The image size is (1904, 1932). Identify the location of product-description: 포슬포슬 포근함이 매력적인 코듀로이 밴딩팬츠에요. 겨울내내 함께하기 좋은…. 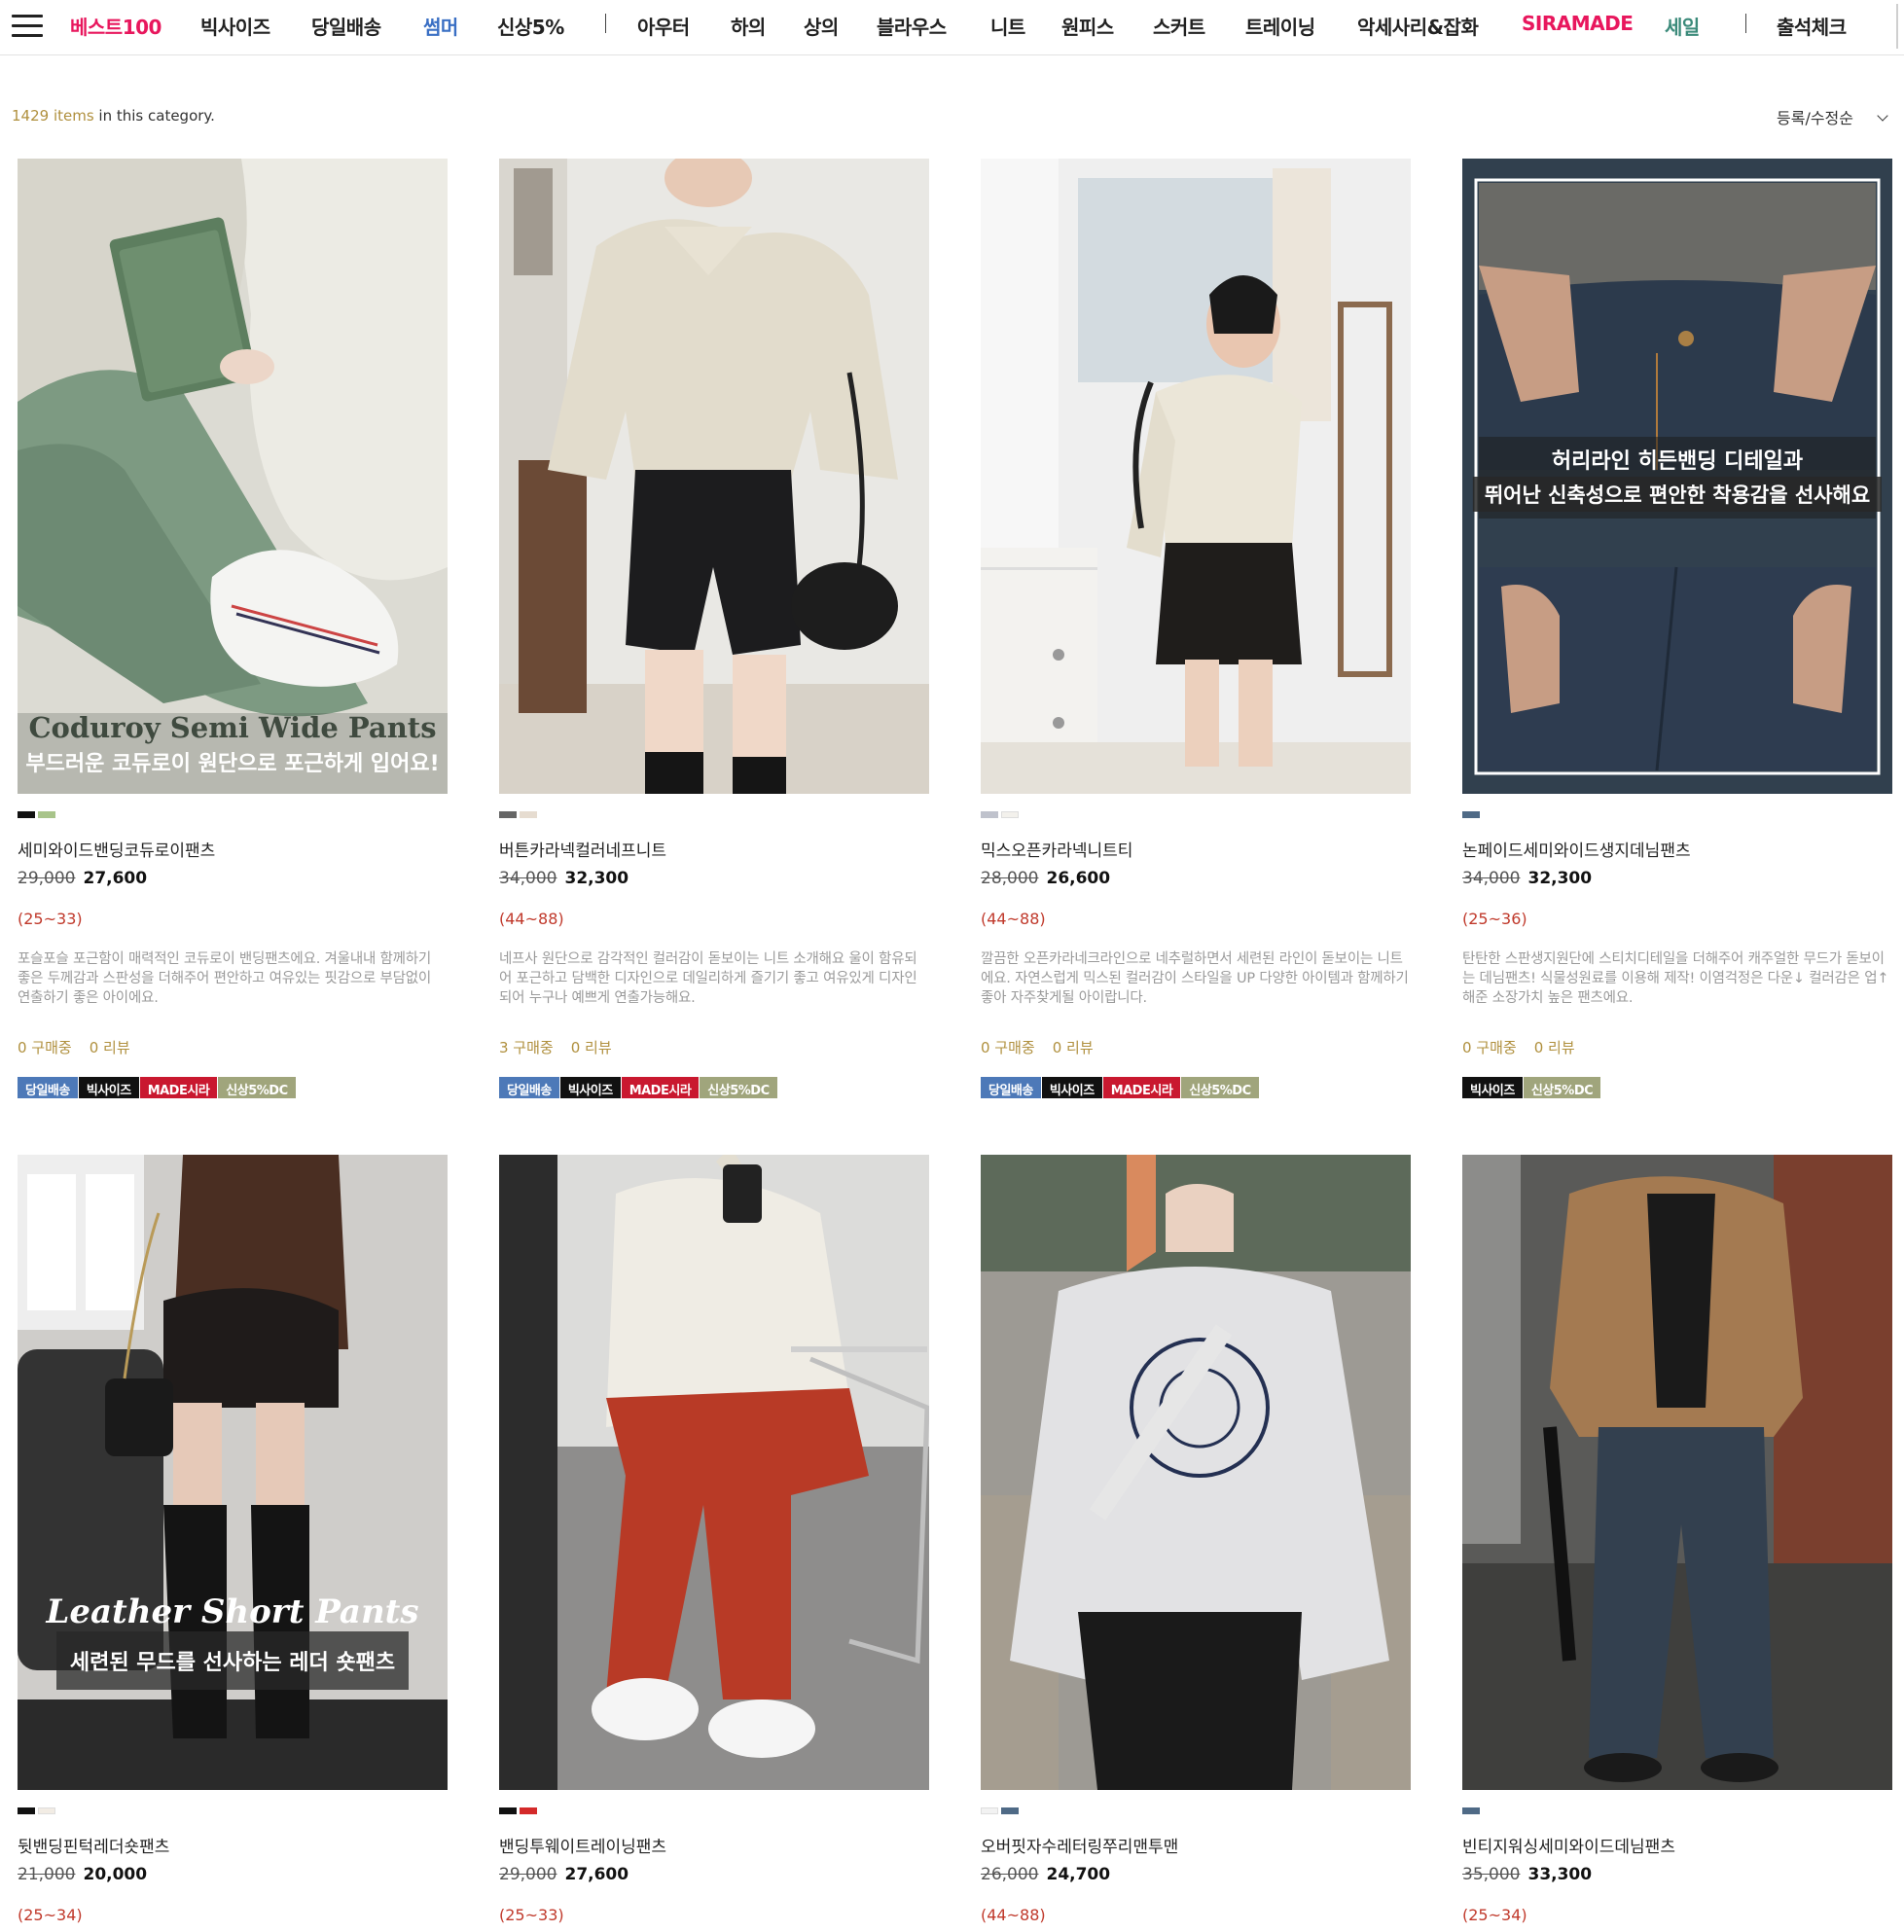
(225, 978).